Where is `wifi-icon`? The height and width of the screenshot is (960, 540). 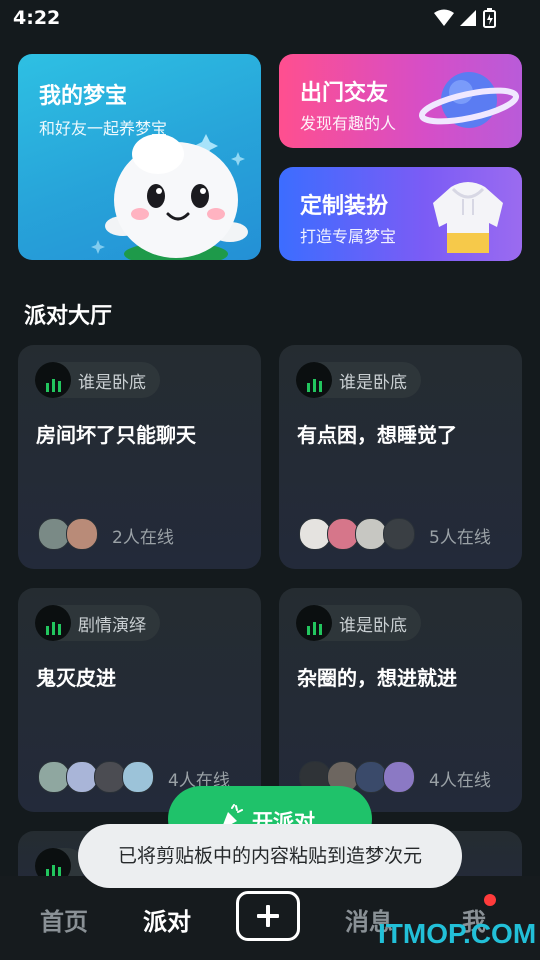 wifi-icon is located at coordinates (444, 17).